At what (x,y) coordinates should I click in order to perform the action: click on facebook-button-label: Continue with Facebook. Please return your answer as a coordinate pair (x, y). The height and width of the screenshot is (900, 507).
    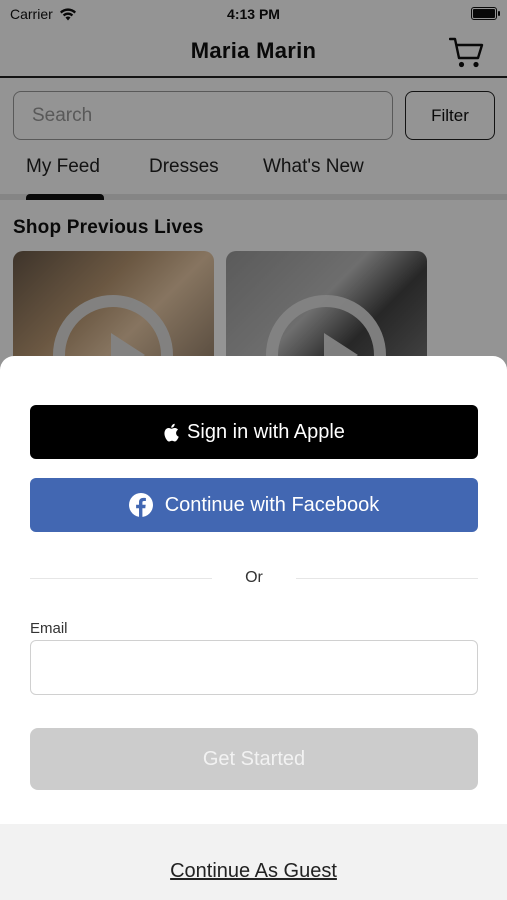
    Looking at the image, I should click on (272, 504).